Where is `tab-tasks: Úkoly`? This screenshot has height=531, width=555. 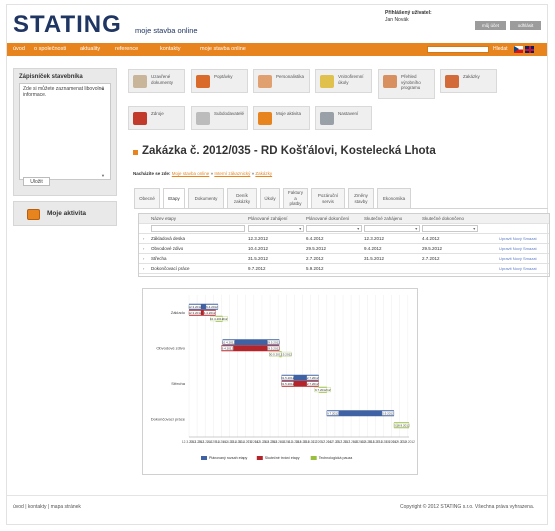
tab-tasks: Úkoly is located at coordinates (270, 198).